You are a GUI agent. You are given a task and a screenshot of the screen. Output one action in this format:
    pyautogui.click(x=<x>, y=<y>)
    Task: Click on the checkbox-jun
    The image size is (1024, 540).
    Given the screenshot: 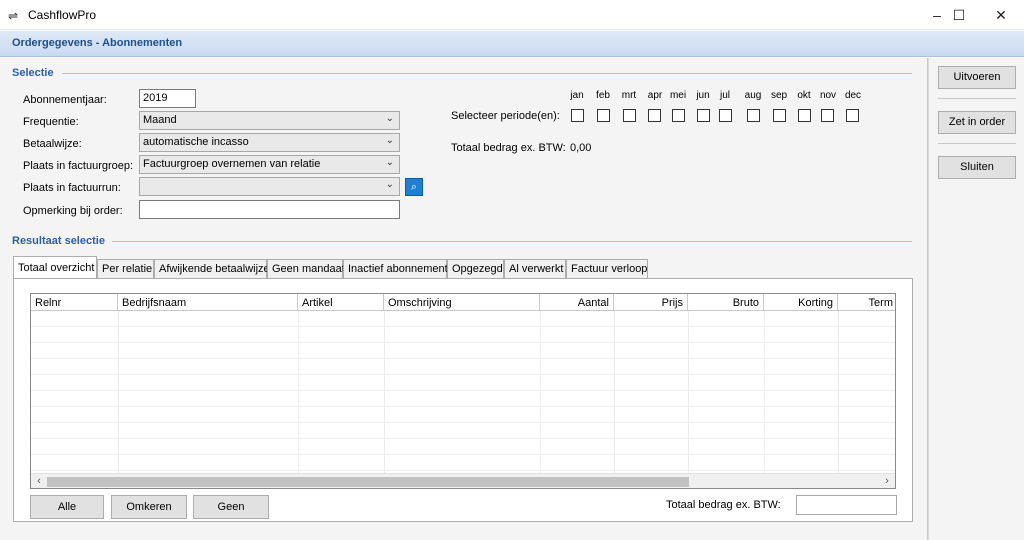 What is the action you would take?
    pyautogui.click(x=703, y=115)
    